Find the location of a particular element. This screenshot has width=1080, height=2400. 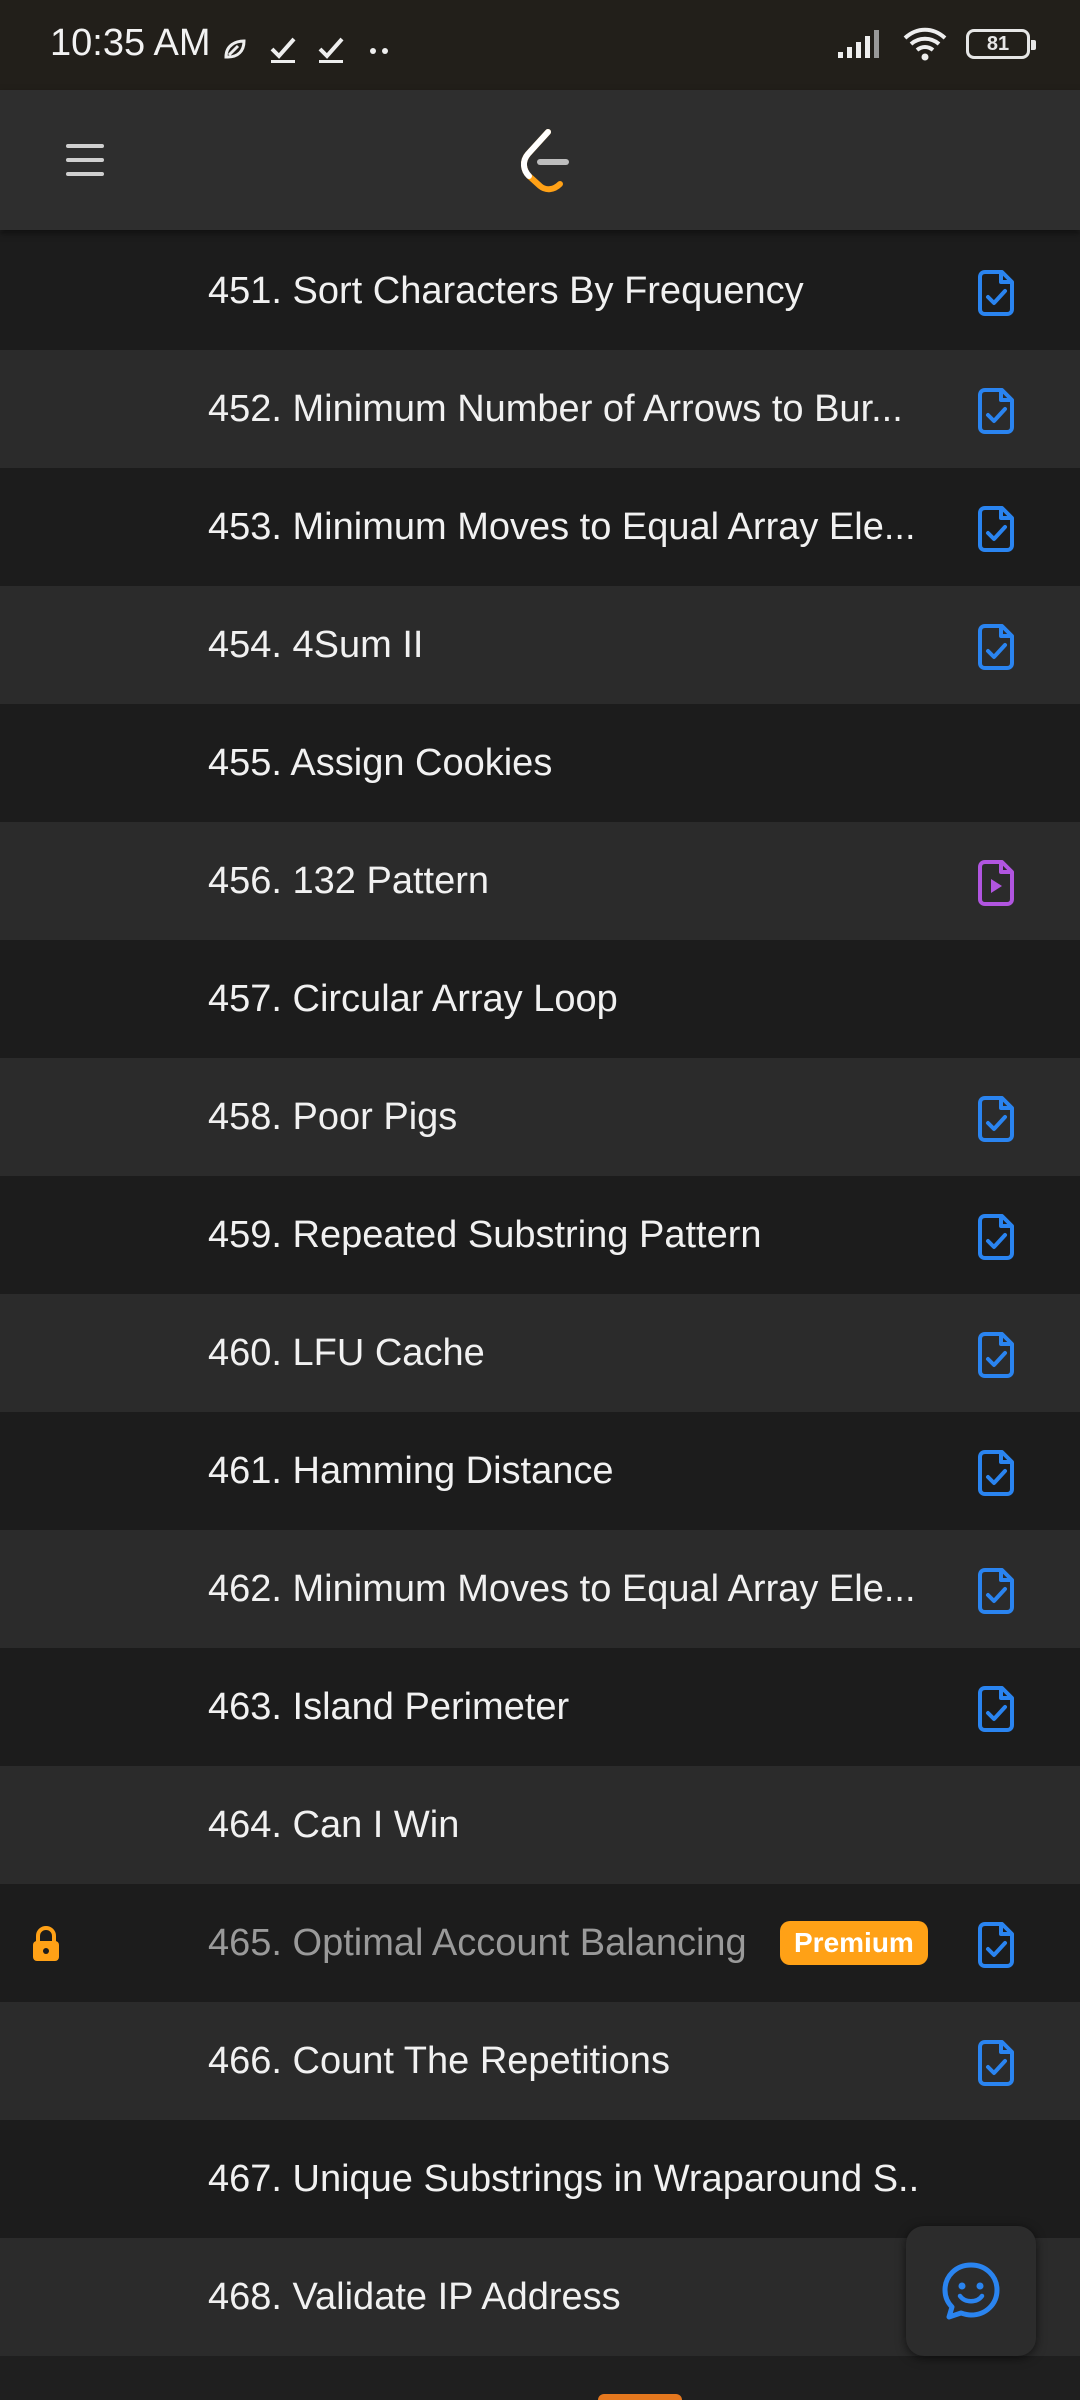

problem-row: 460. LFU Cache is located at coordinates (540, 1353).